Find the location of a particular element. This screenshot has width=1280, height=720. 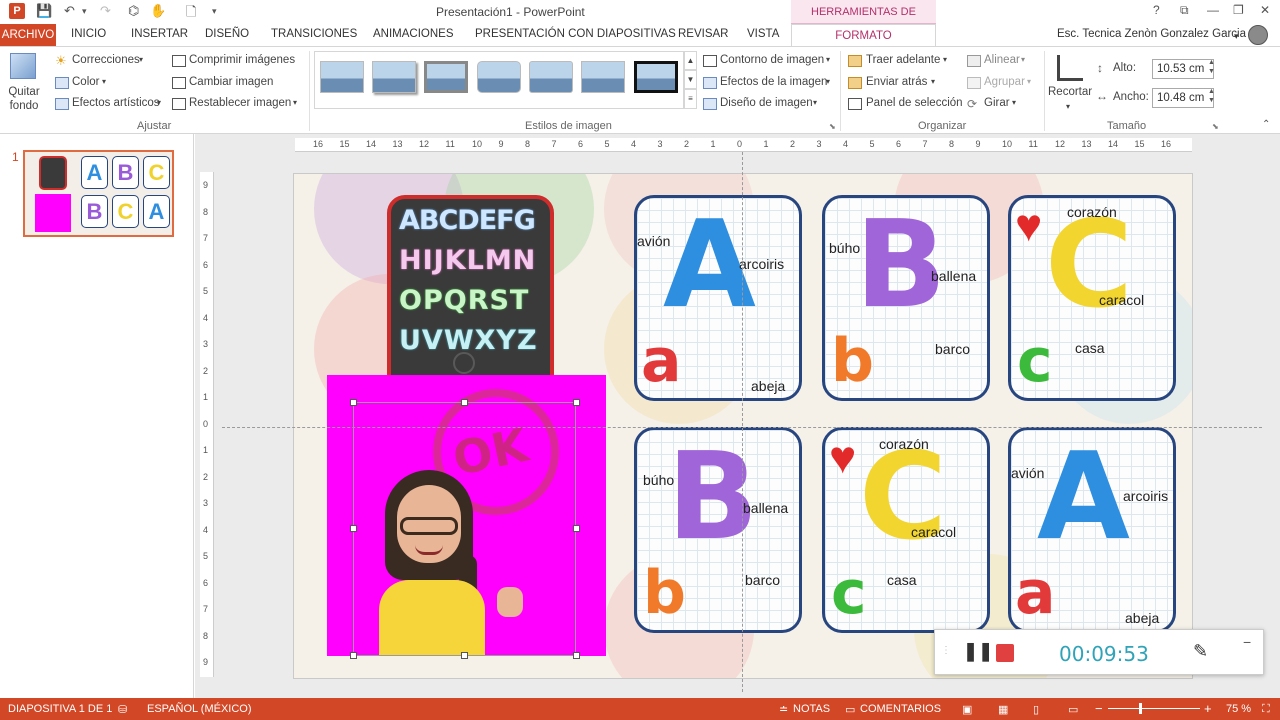

minimize-recorder-icon: − is located at coordinates (1247, 642).